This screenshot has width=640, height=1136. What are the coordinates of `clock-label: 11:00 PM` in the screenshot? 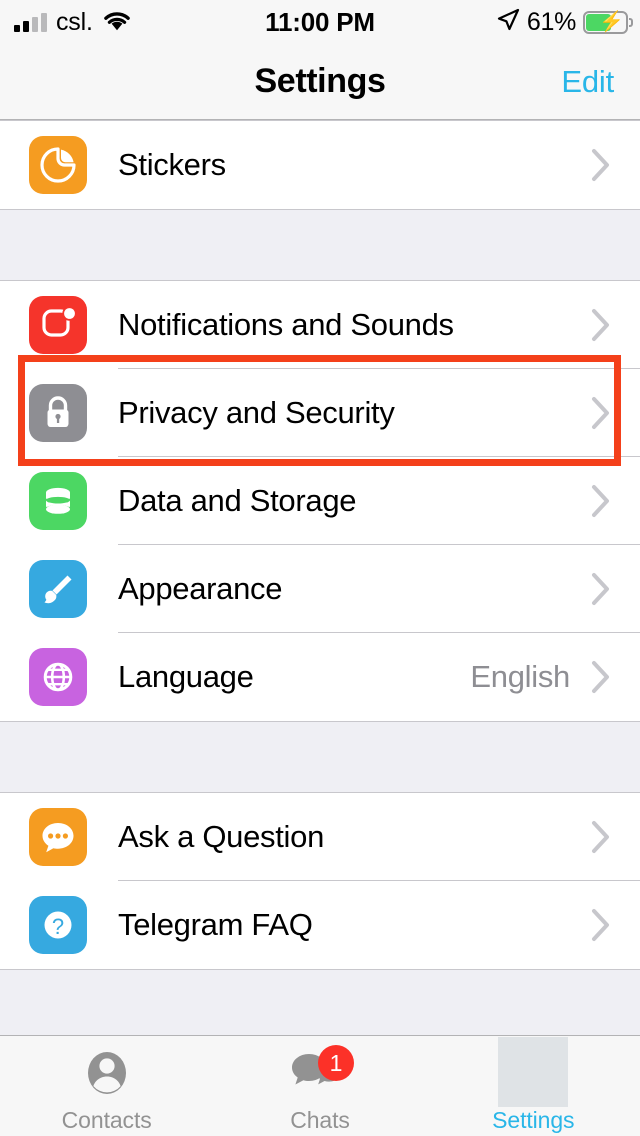 It's located at (320, 21).